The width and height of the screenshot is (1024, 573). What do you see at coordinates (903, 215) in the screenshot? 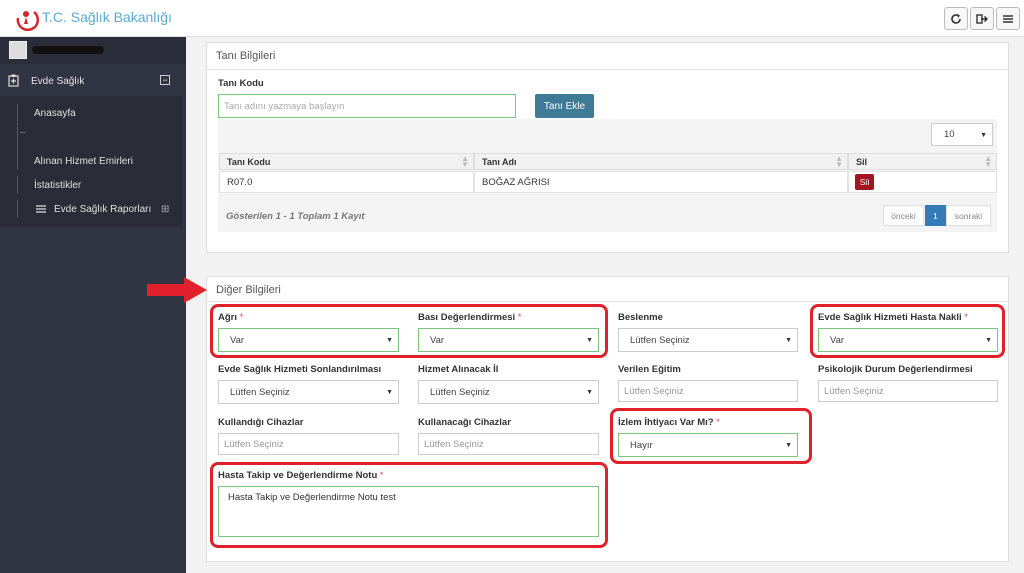
I see `pagination-prev: önceki` at bounding box center [903, 215].